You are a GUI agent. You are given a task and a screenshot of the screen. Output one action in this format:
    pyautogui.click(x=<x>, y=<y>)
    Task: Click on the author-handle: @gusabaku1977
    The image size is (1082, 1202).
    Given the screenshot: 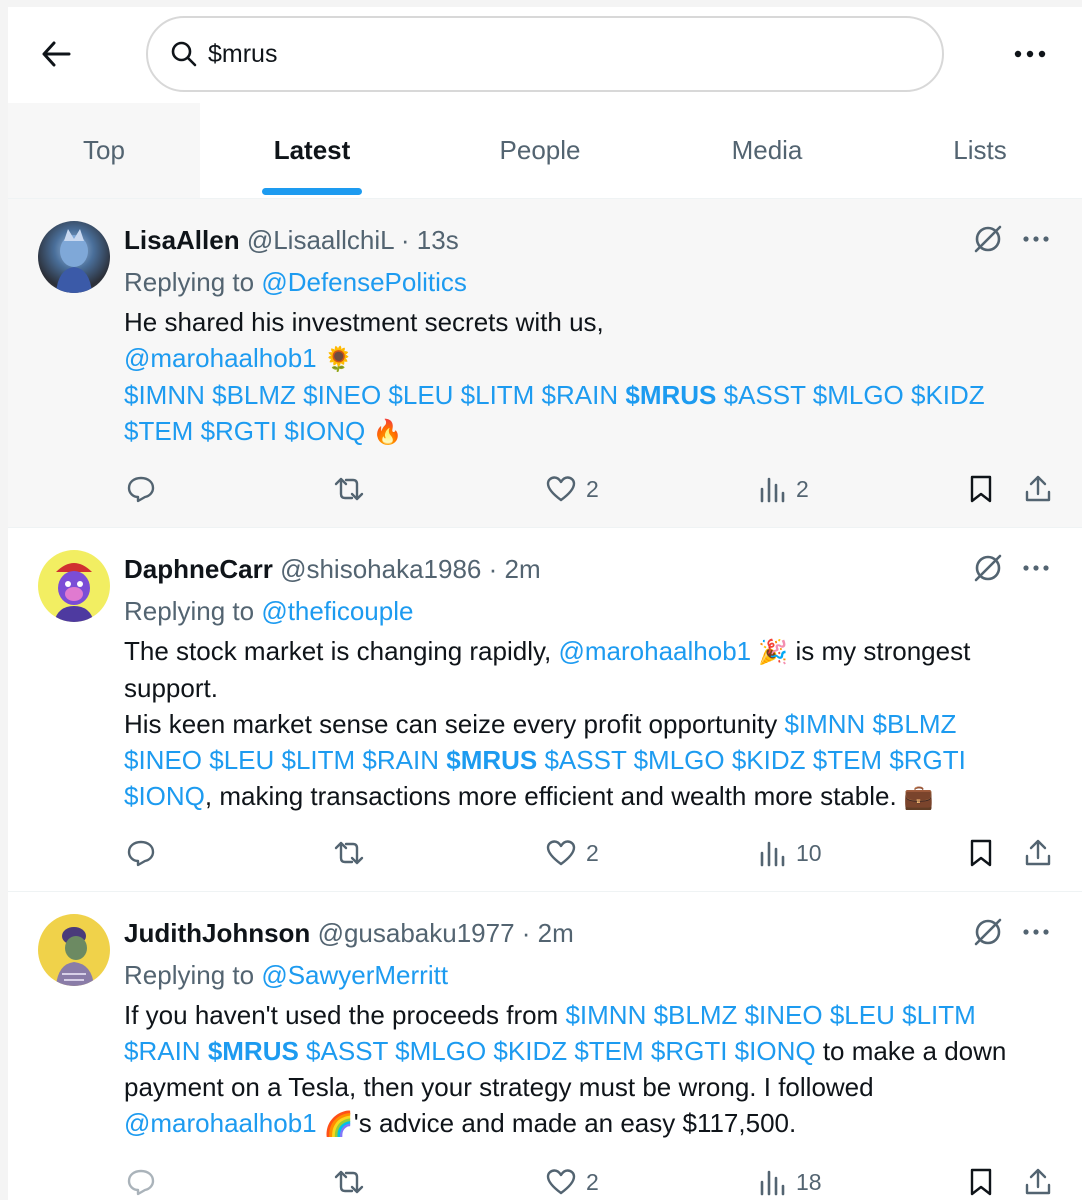 What is the action you would take?
    pyautogui.click(x=416, y=933)
    